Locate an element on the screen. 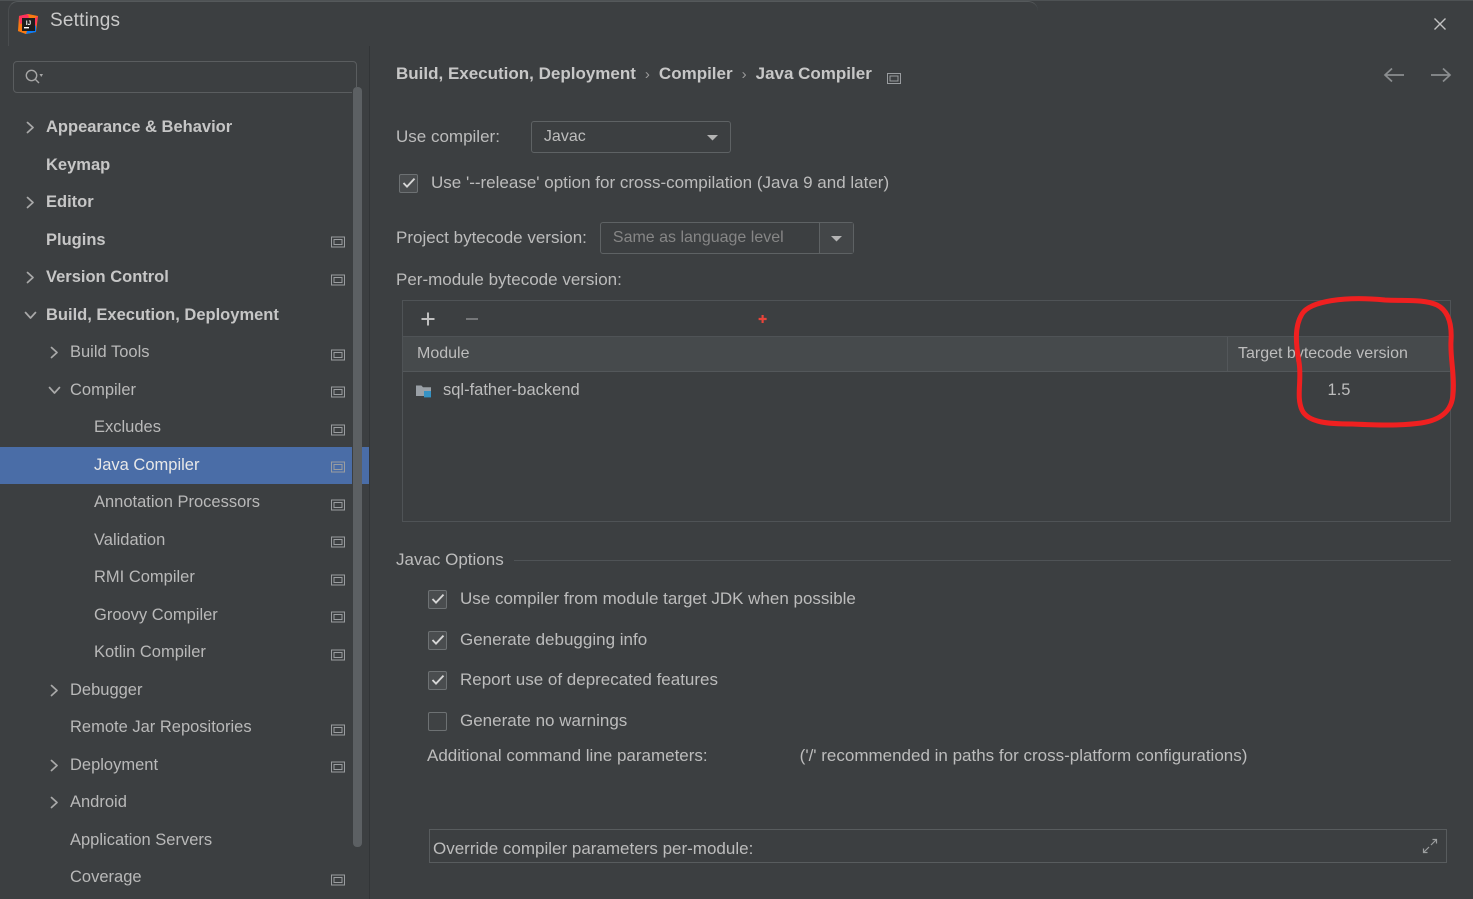 The width and height of the screenshot is (1473, 899). generate-debugging-info-label: Generate debugging info is located at coordinates (554, 639).